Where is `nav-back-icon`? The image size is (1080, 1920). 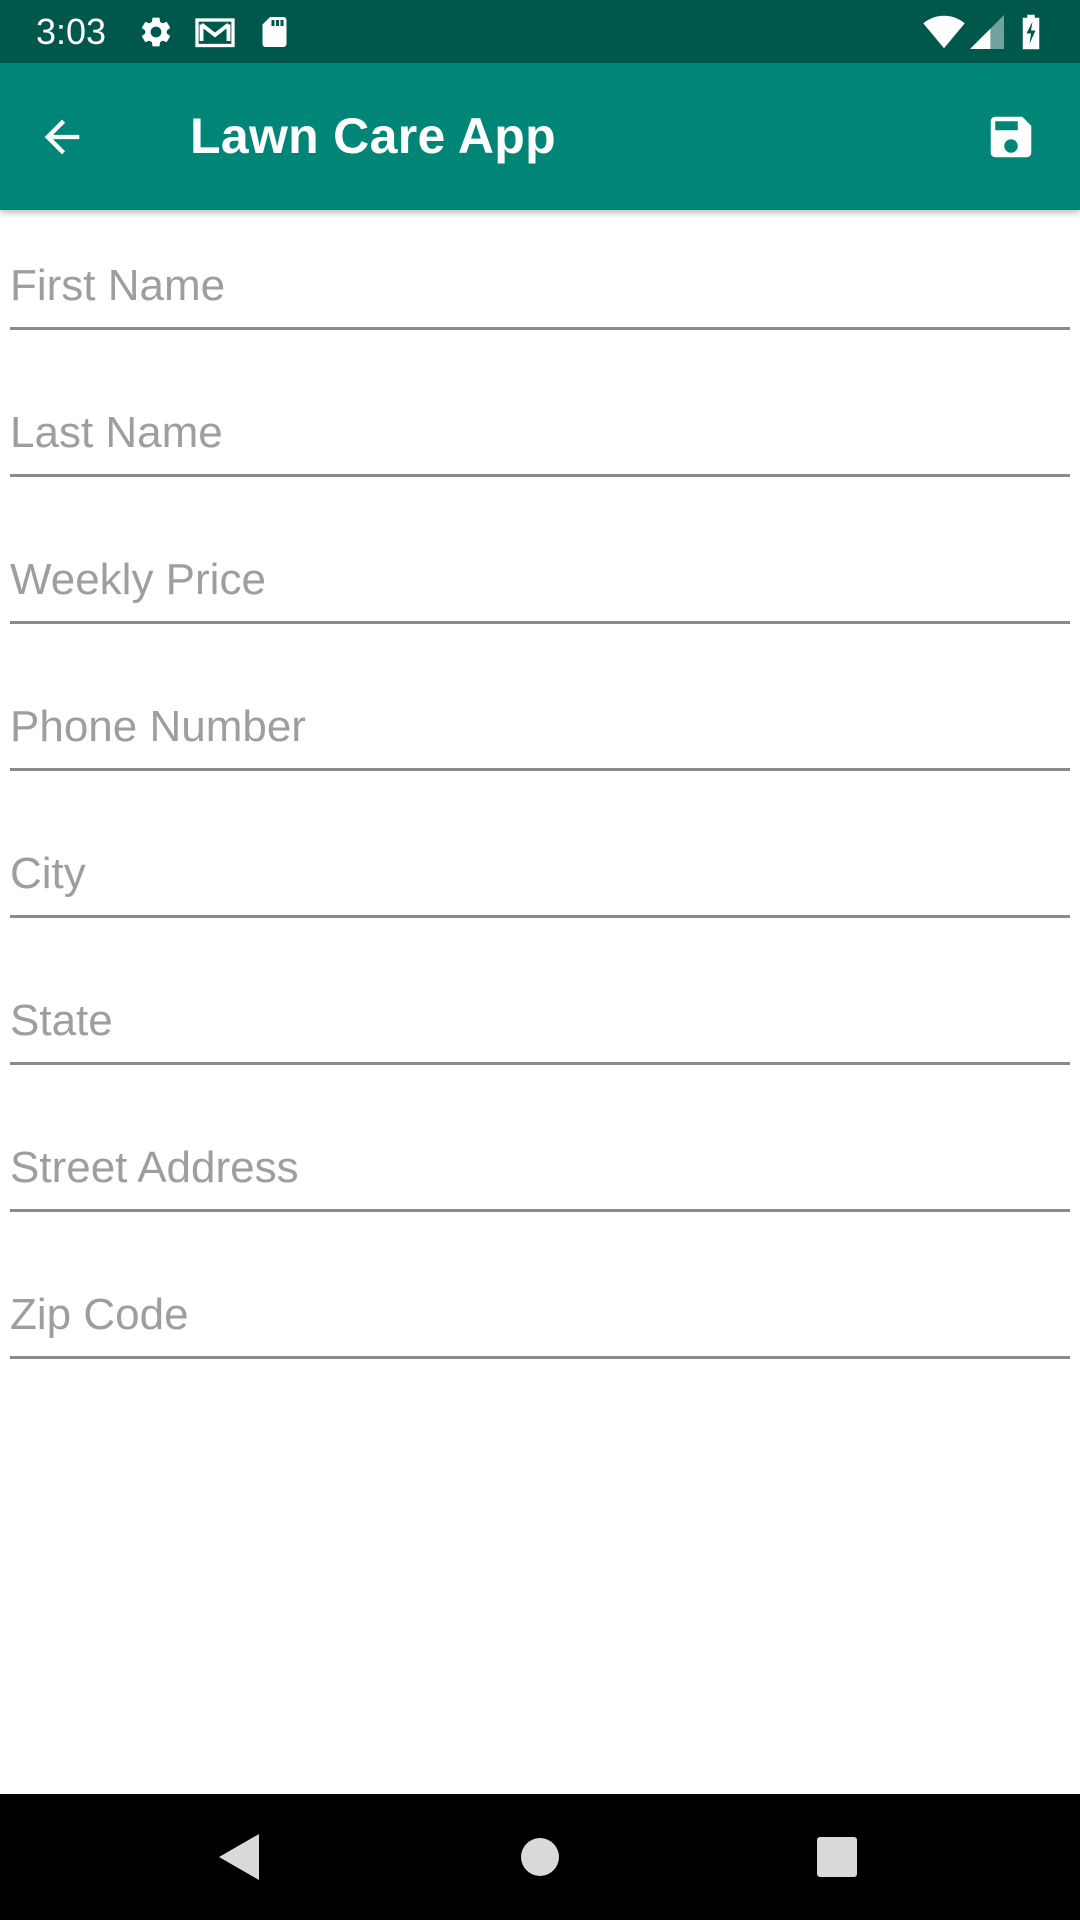
nav-back-icon is located at coordinates (239, 1857).